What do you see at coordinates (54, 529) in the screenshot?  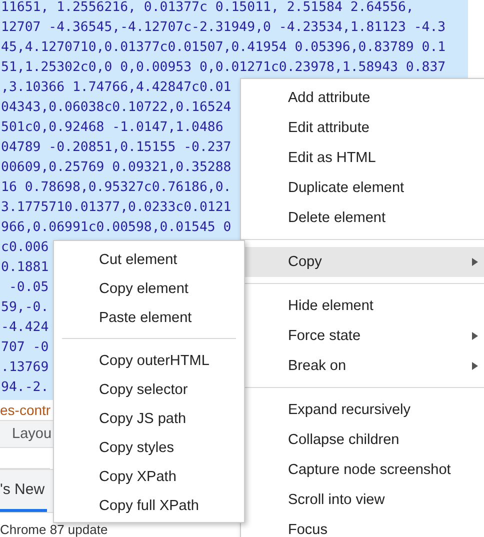 I see `drawer-text: Chrome 87 update` at bounding box center [54, 529].